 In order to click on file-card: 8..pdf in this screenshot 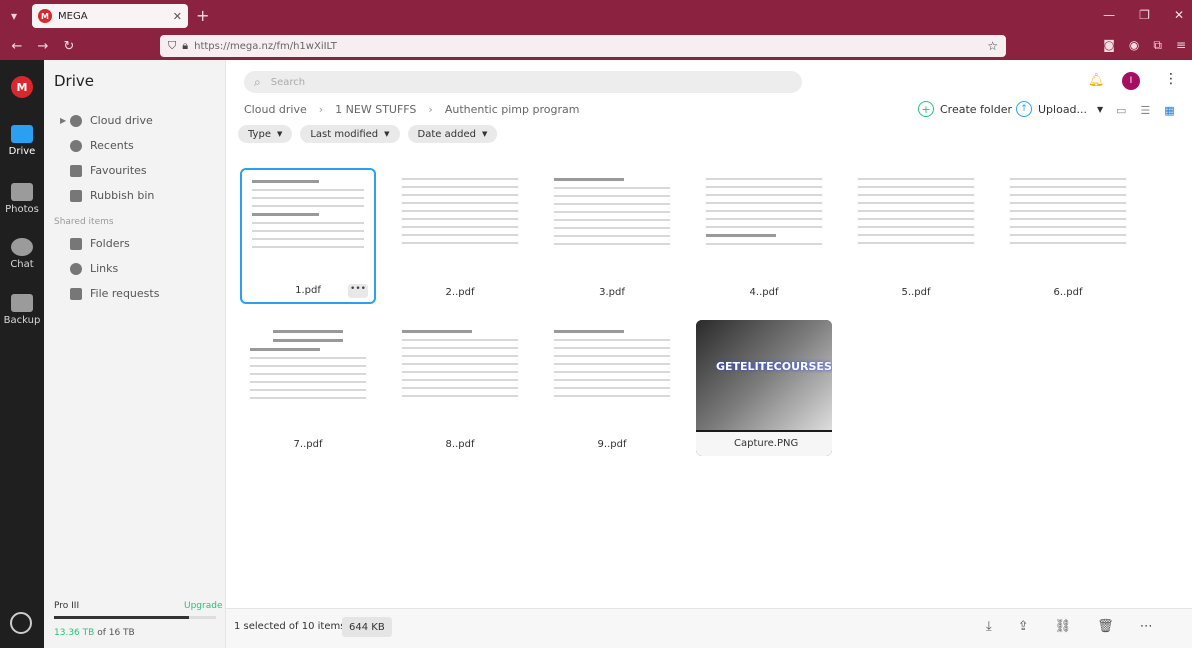, I will do `click(460, 388)`.